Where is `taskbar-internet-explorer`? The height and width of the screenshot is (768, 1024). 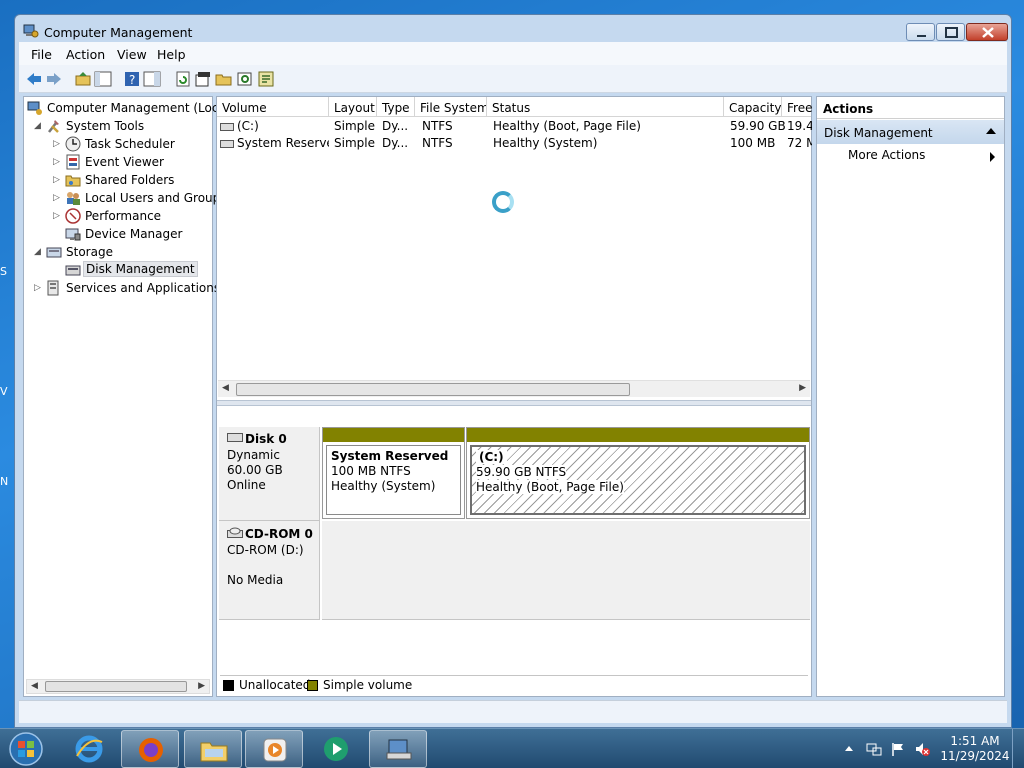 taskbar-internet-explorer is located at coordinates (89, 749).